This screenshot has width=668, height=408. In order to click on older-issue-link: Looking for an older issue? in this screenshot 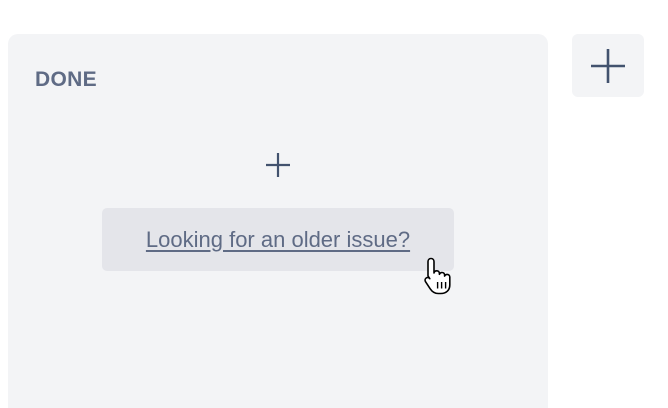, I will do `click(278, 240)`.